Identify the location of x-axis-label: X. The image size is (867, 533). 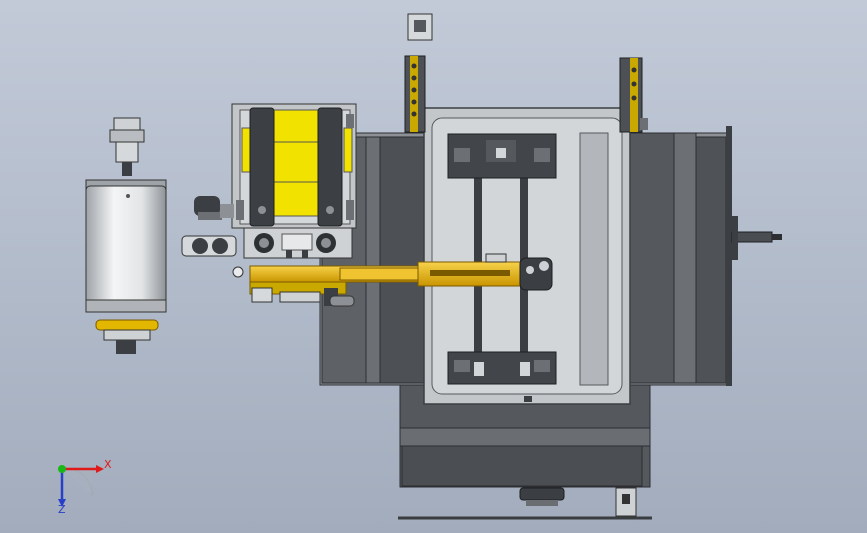
(108, 464).